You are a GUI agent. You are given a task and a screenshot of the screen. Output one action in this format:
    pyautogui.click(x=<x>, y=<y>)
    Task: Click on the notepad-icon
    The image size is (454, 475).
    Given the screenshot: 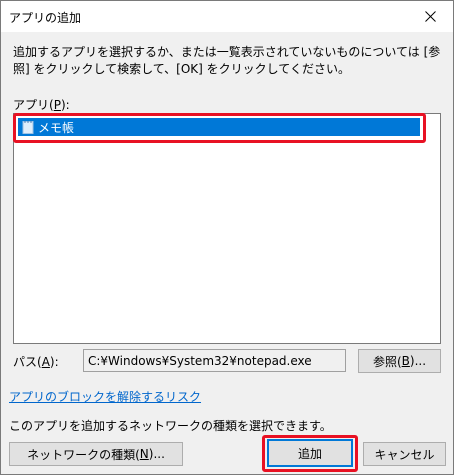 What is the action you would take?
    pyautogui.click(x=28, y=127)
    